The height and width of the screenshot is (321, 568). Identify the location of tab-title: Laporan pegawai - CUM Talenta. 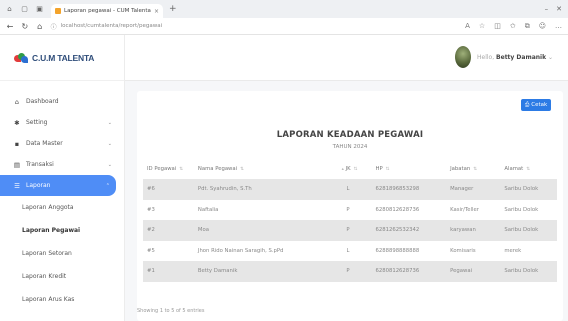
(107, 11).